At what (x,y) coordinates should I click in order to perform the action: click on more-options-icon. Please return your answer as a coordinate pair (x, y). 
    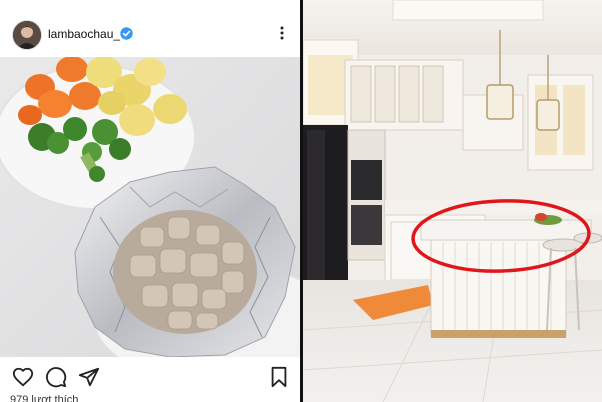
    Looking at the image, I should click on (282, 33).